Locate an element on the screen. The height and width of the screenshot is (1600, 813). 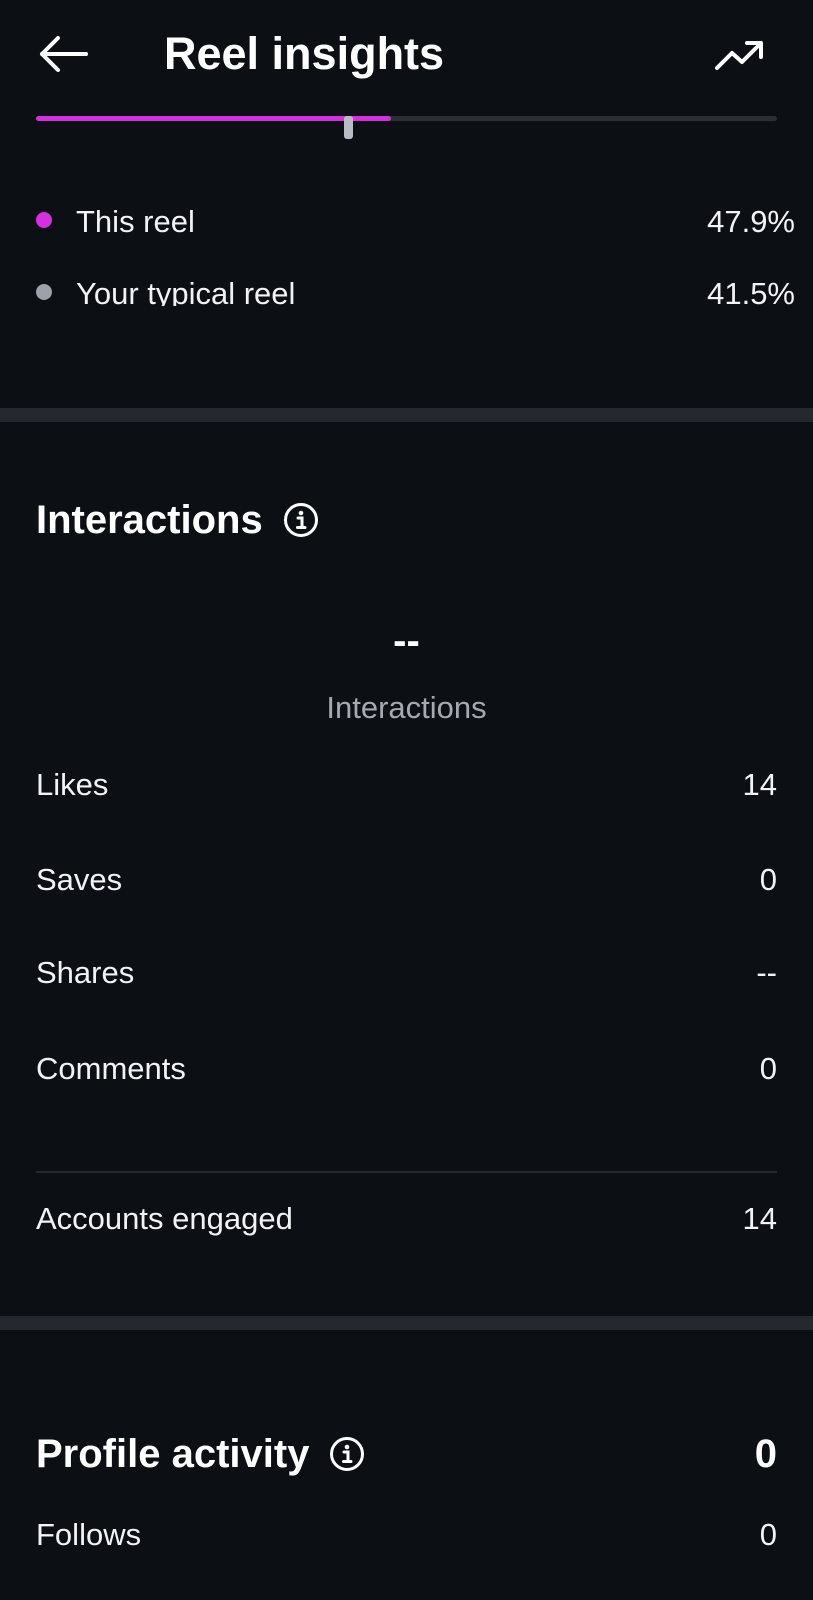
interactions-heading: Interactions is located at coordinates (178, 520).